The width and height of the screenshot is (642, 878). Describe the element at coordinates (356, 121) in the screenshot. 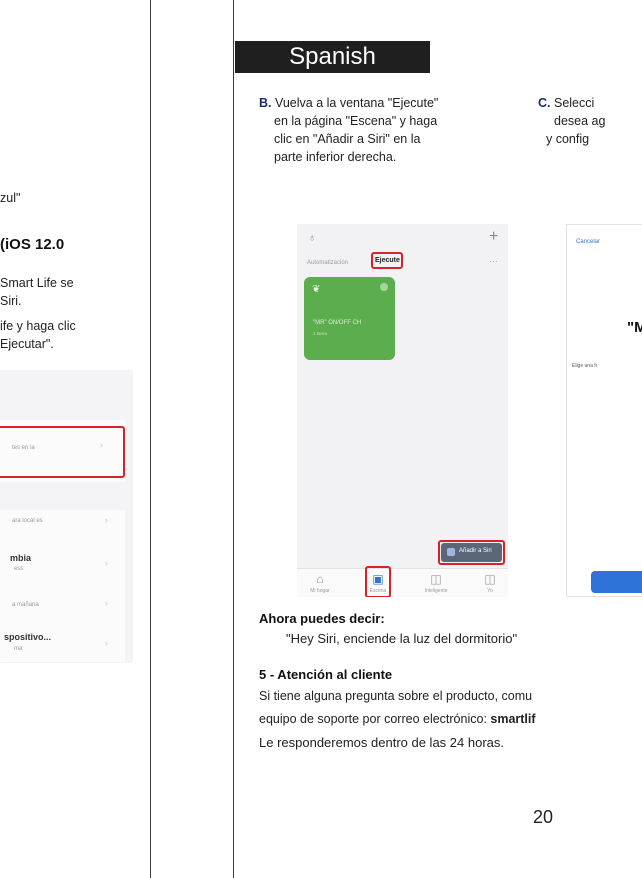

I see `step-b-line2: en la página "Escena" y haga` at that location.